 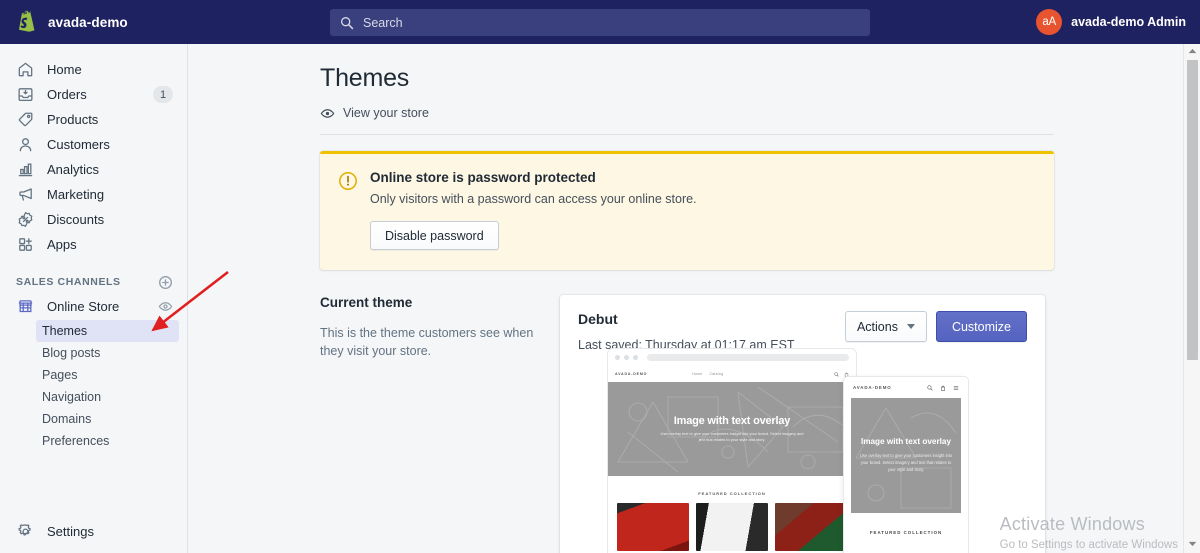 What do you see at coordinates (631, 374) in the screenshot?
I see `preview-store-logo: AVADA-DEMO` at bounding box center [631, 374].